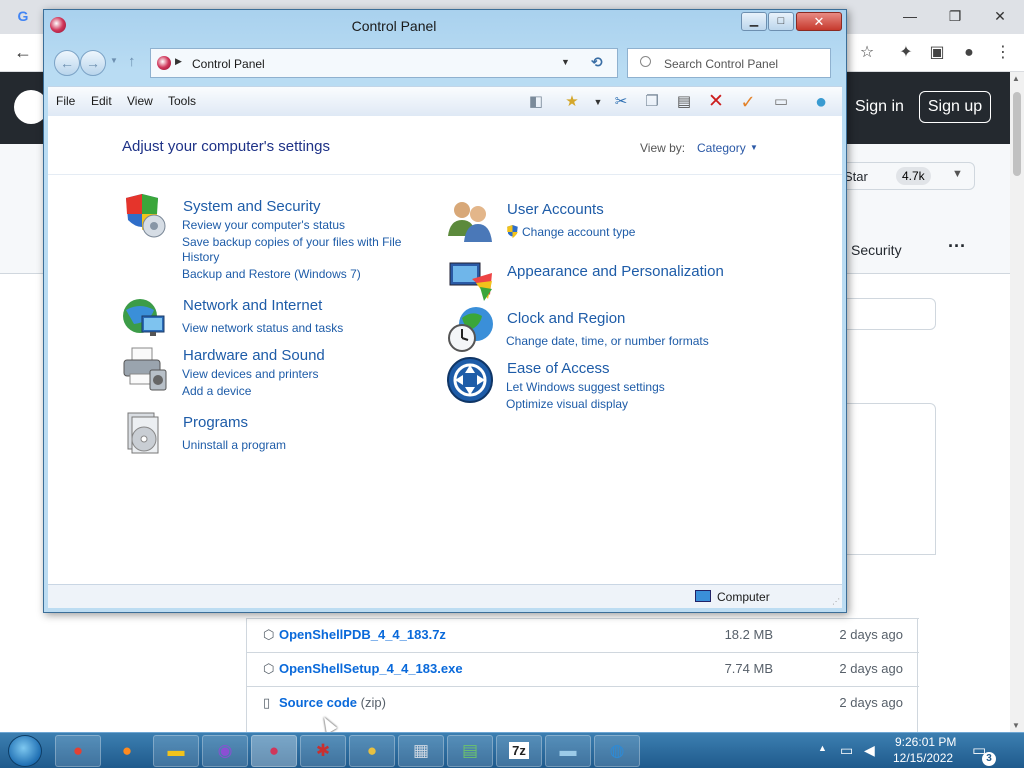 This screenshot has height=768, width=1024. Describe the element at coordinates (744, 64) in the screenshot. I see `search-input` at that location.